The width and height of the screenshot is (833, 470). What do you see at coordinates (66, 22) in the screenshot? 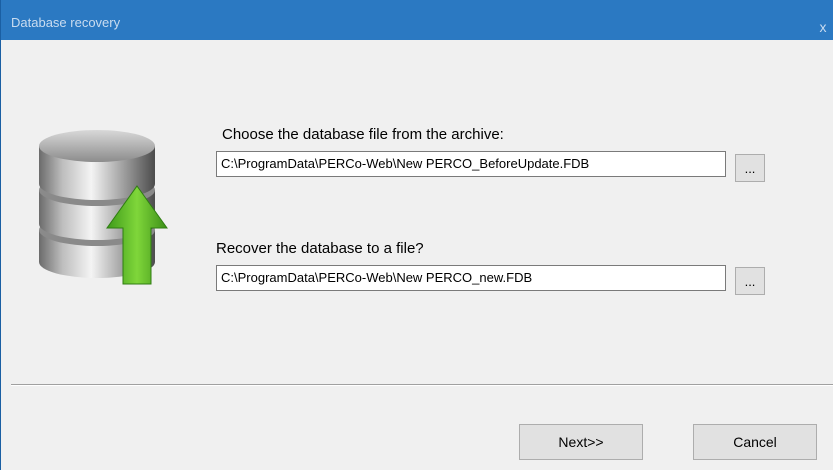
I see `window-title: Database recovery` at bounding box center [66, 22].